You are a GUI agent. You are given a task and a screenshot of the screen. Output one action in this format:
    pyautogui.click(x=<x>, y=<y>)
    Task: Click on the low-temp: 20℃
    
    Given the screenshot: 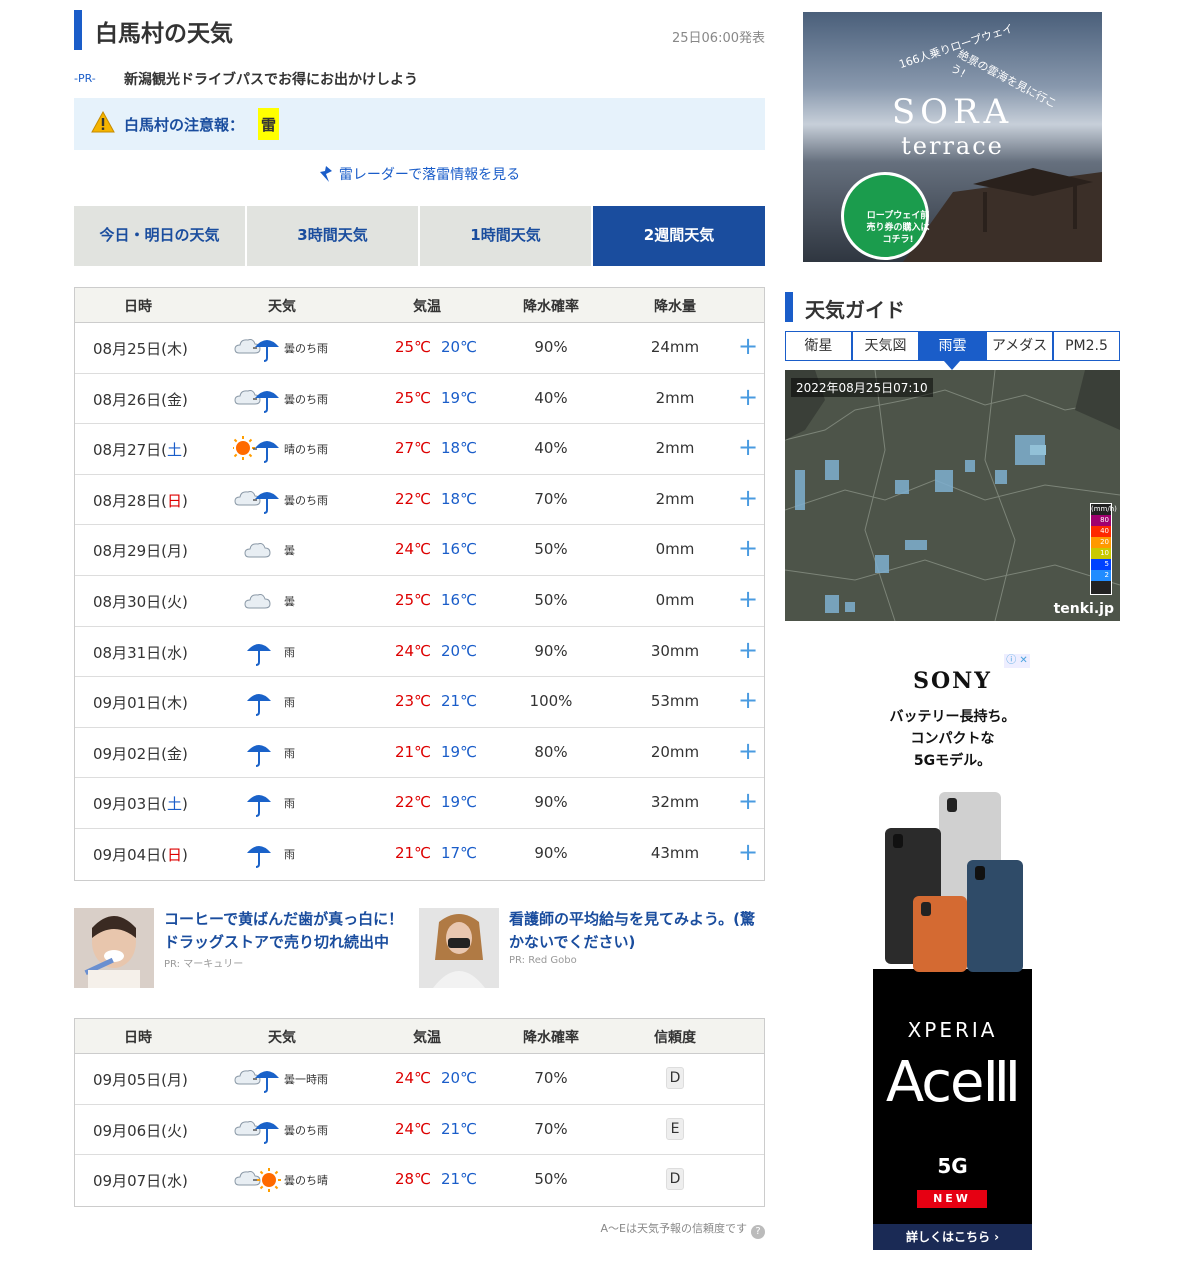 What is the action you would take?
    pyautogui.click(x=459, y=347)
    